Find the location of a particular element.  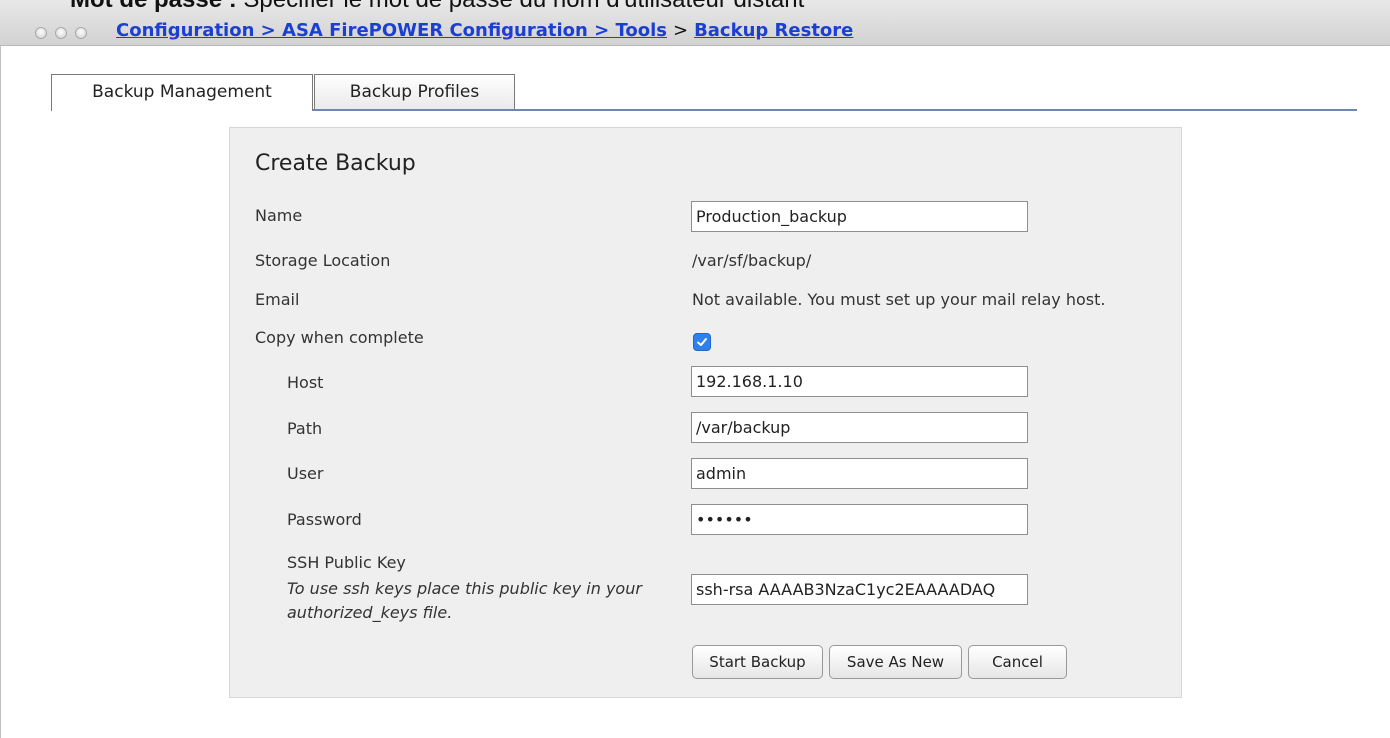

ssh-public-key-field is located at coordinates (859, 589).